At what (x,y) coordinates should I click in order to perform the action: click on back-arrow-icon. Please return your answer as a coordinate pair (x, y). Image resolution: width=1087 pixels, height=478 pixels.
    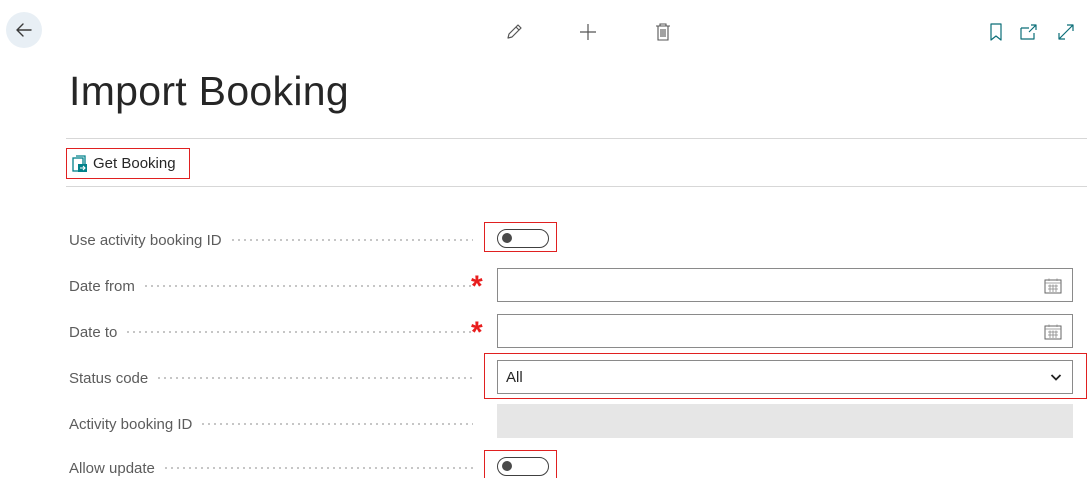
    Looking at the image, I should click on (24, 30).